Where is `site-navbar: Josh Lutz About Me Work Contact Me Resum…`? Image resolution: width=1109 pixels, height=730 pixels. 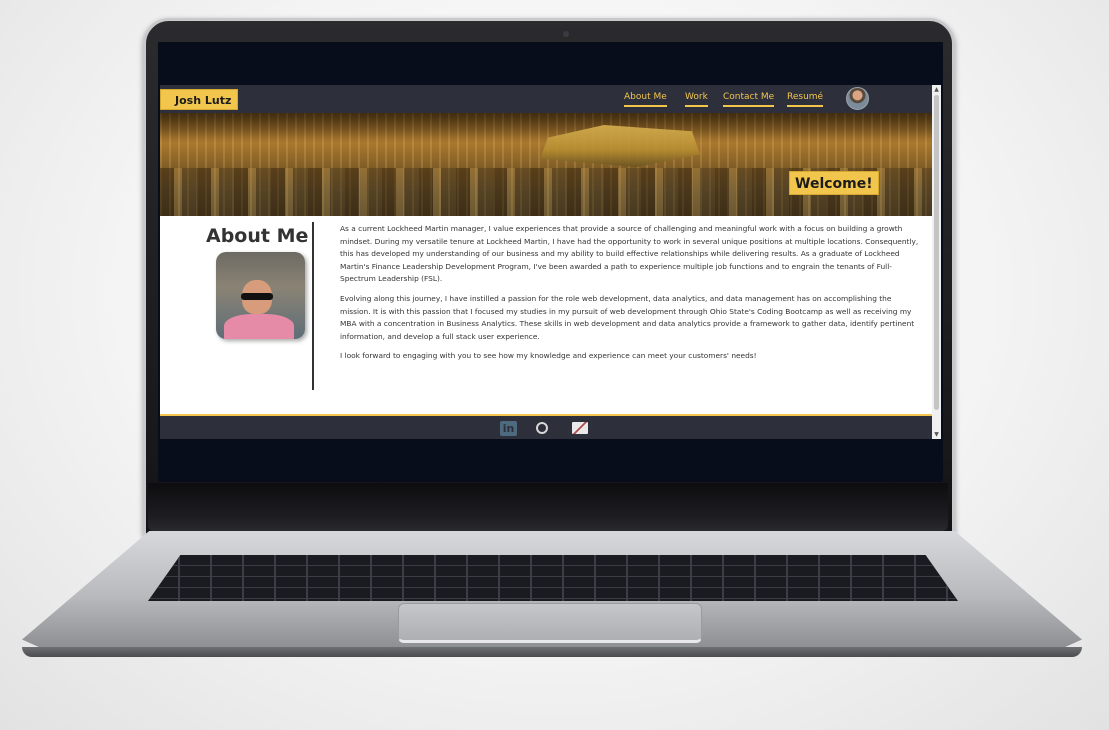
site-navbar: Josh Lutz About Me Work Contact Me Resum… is located at coordinates (546, 99).